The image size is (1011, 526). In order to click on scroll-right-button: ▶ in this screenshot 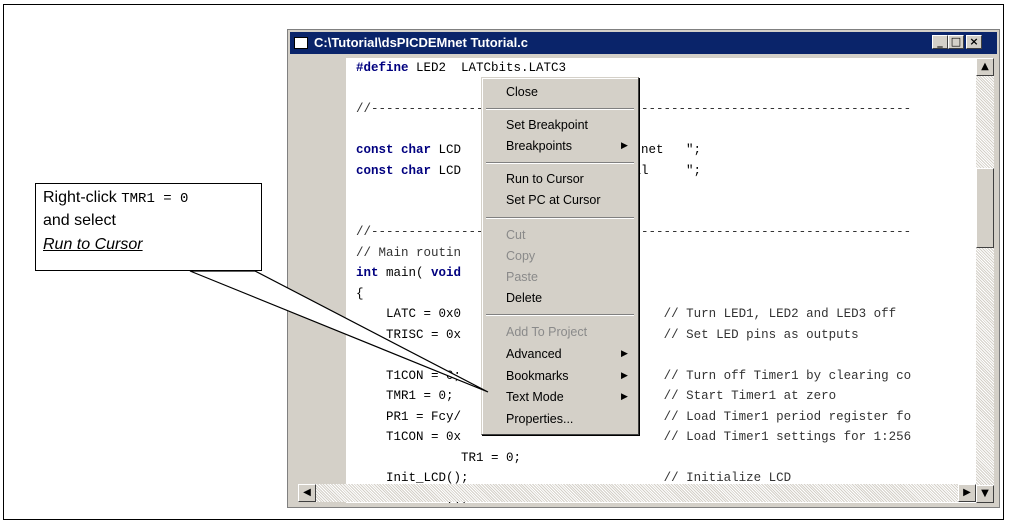, I will do `click(967, 493)`.